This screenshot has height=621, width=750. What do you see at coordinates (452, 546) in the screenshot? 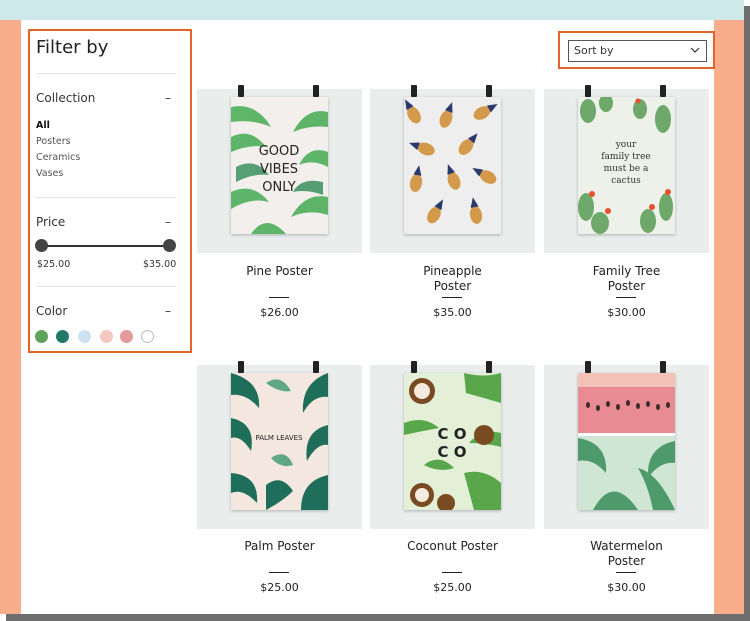
I see `product-name: Coconut Poster` at bounding box center [452, 546].